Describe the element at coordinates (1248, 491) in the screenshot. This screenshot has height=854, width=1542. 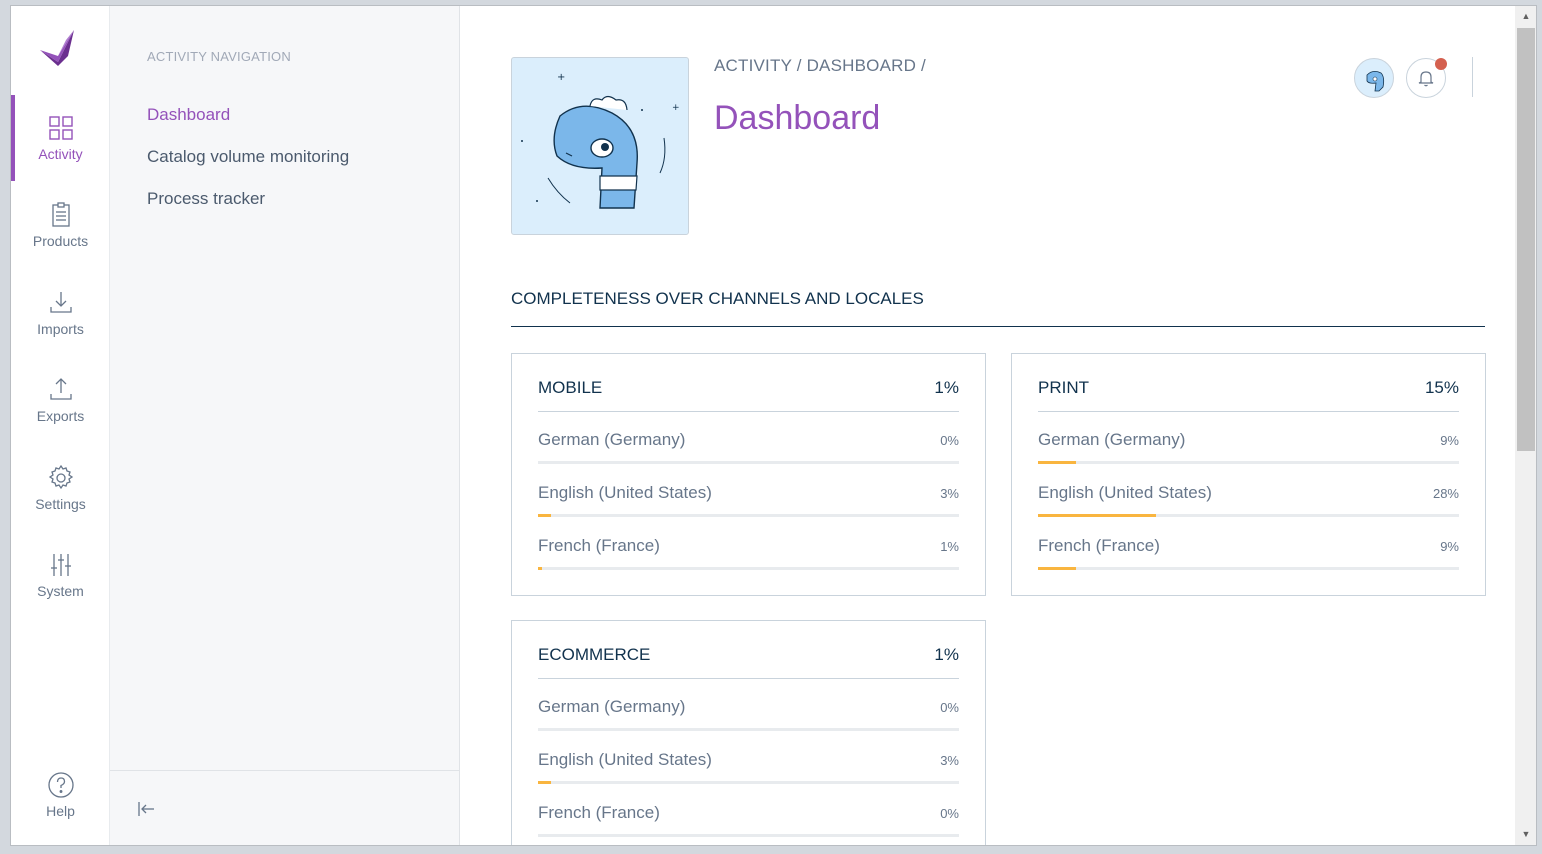
I see `locale-row: English (United States) 28%` at that location.